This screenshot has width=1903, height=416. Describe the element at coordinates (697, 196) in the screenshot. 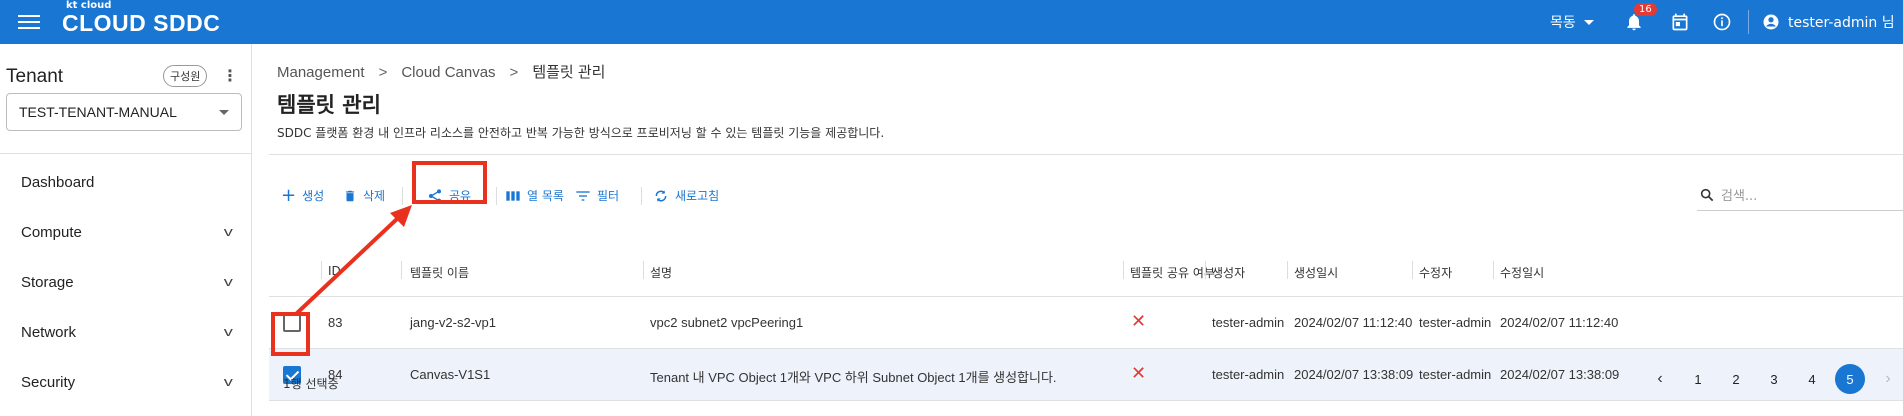

I see `refresh-label: 새로고침` at that location.